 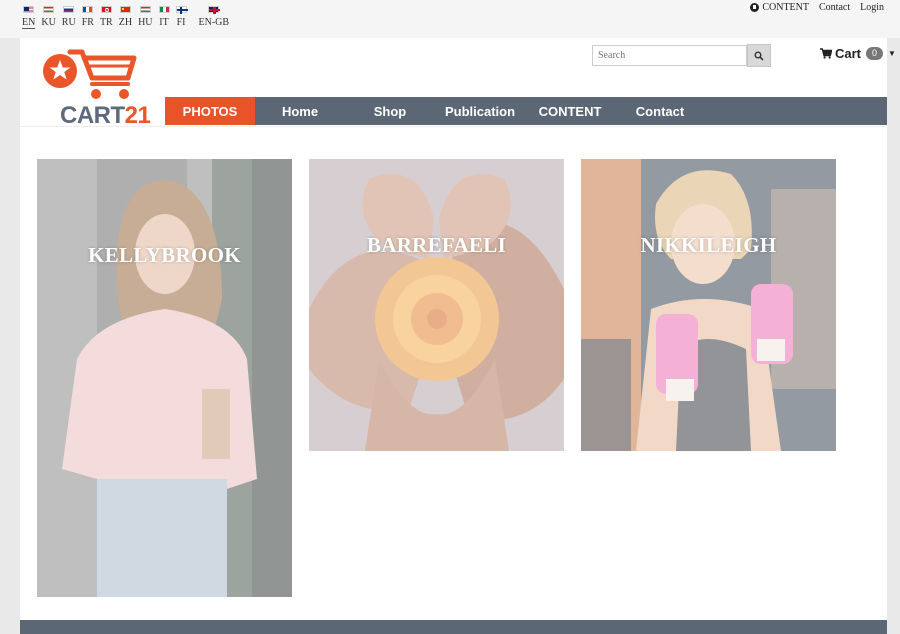 What do you see at coordinates (125, 22) in the screenshot?
I see `lang-label: ZH` at bounding box center [125, 22].